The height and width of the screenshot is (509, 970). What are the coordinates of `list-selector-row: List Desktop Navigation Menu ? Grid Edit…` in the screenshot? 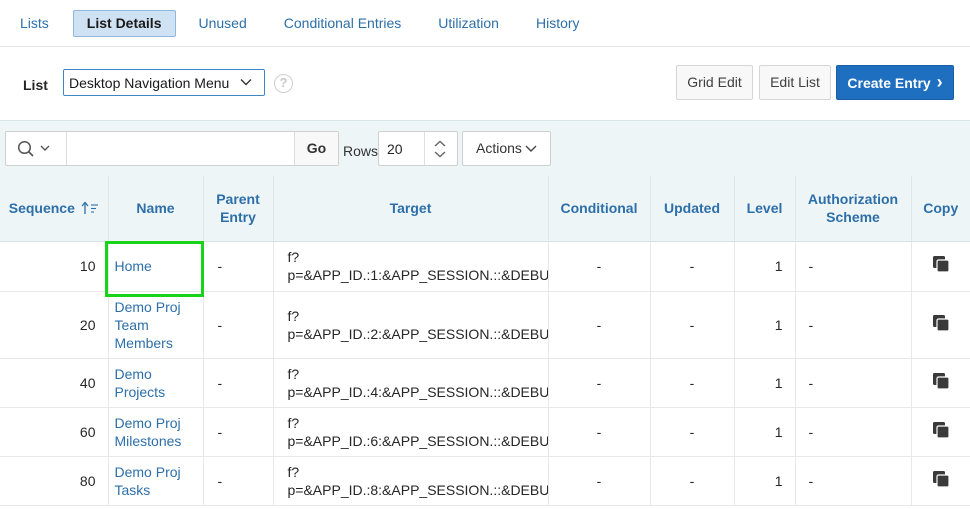 It's located at (485, 83).